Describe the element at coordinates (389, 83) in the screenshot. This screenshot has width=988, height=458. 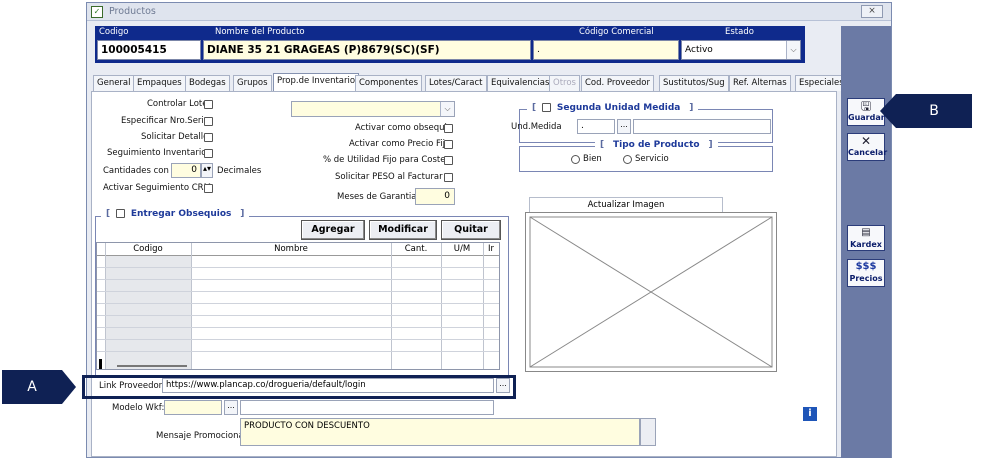
I see `tab-componentes: Componentes` at that location.